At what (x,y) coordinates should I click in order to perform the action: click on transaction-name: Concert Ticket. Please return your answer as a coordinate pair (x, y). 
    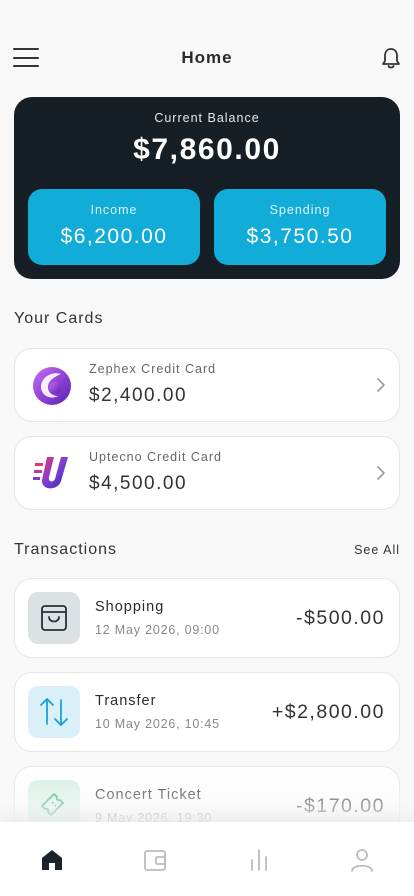
    Looking at the image, I should click on (148, 795).